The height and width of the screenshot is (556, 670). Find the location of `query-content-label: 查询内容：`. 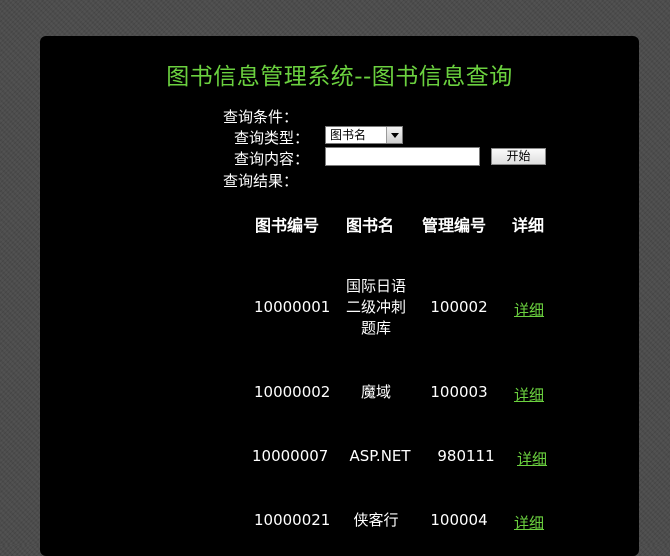

query-content-label: 查询内容： is located at coordinates (272, 159).